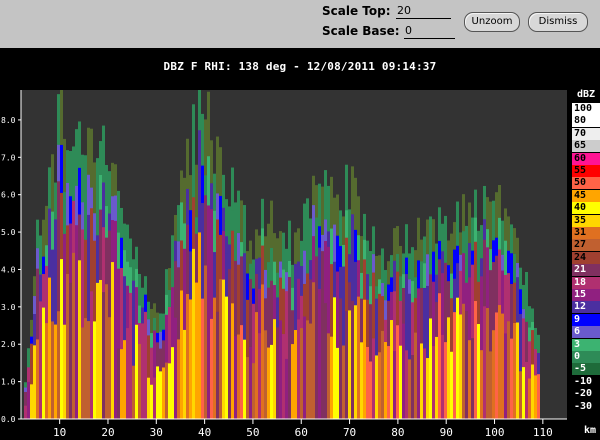 This screenshot has width=600, height=440. I want to click on y-tick-label: 6.0, so click(8, 195).